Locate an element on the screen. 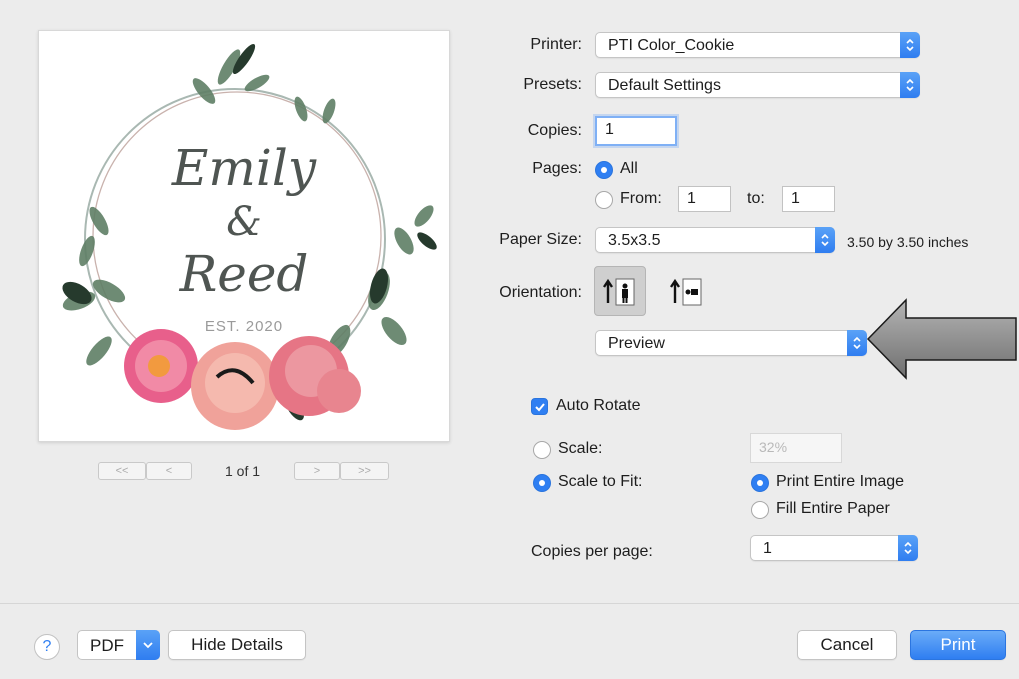 The image size is (1019, 679). pages-from-field: 1 is located at coordinates (704, 199).